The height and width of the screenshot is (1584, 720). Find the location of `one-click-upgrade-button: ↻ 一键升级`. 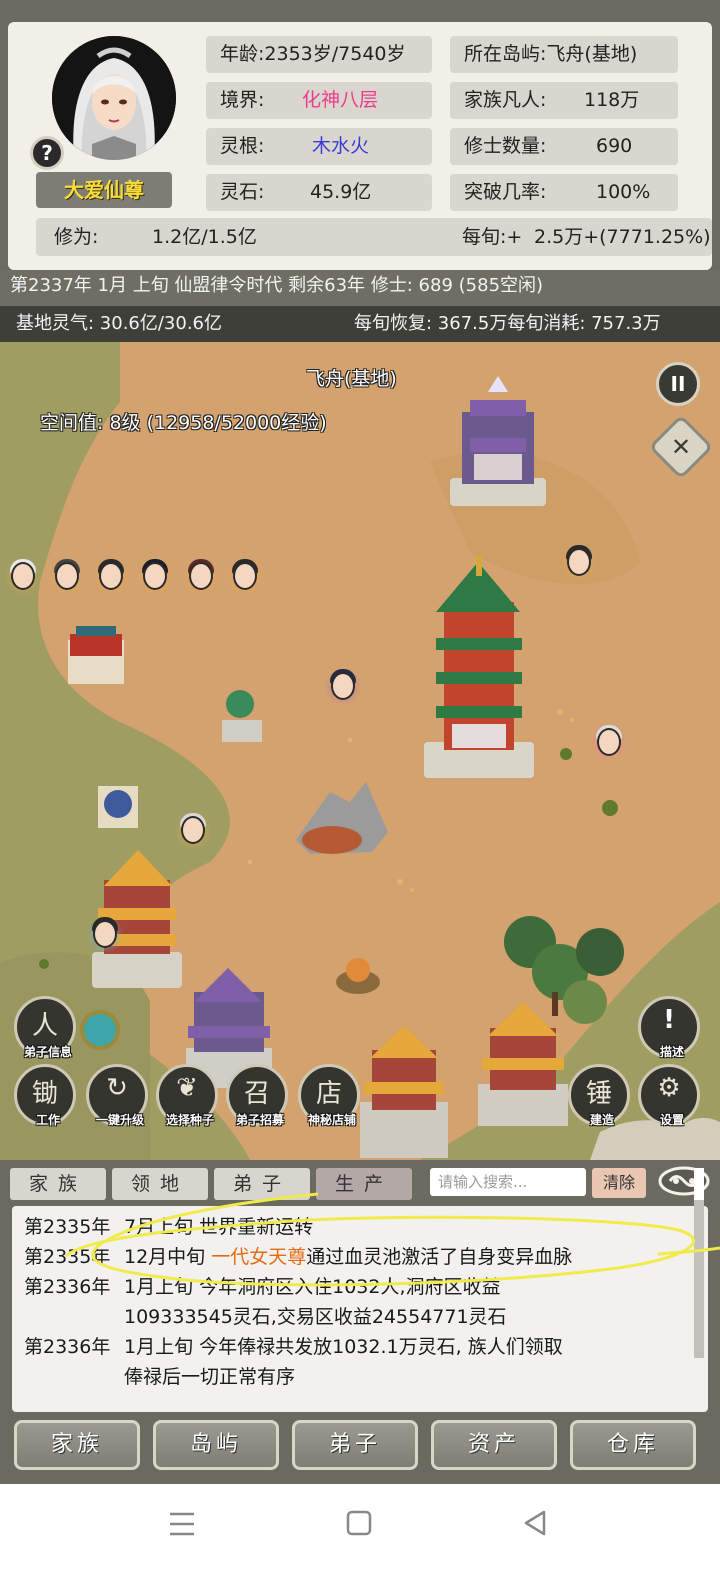

one-click-upgrade-button: ↻ 一键升级 is located at coordinates (117, 1095).